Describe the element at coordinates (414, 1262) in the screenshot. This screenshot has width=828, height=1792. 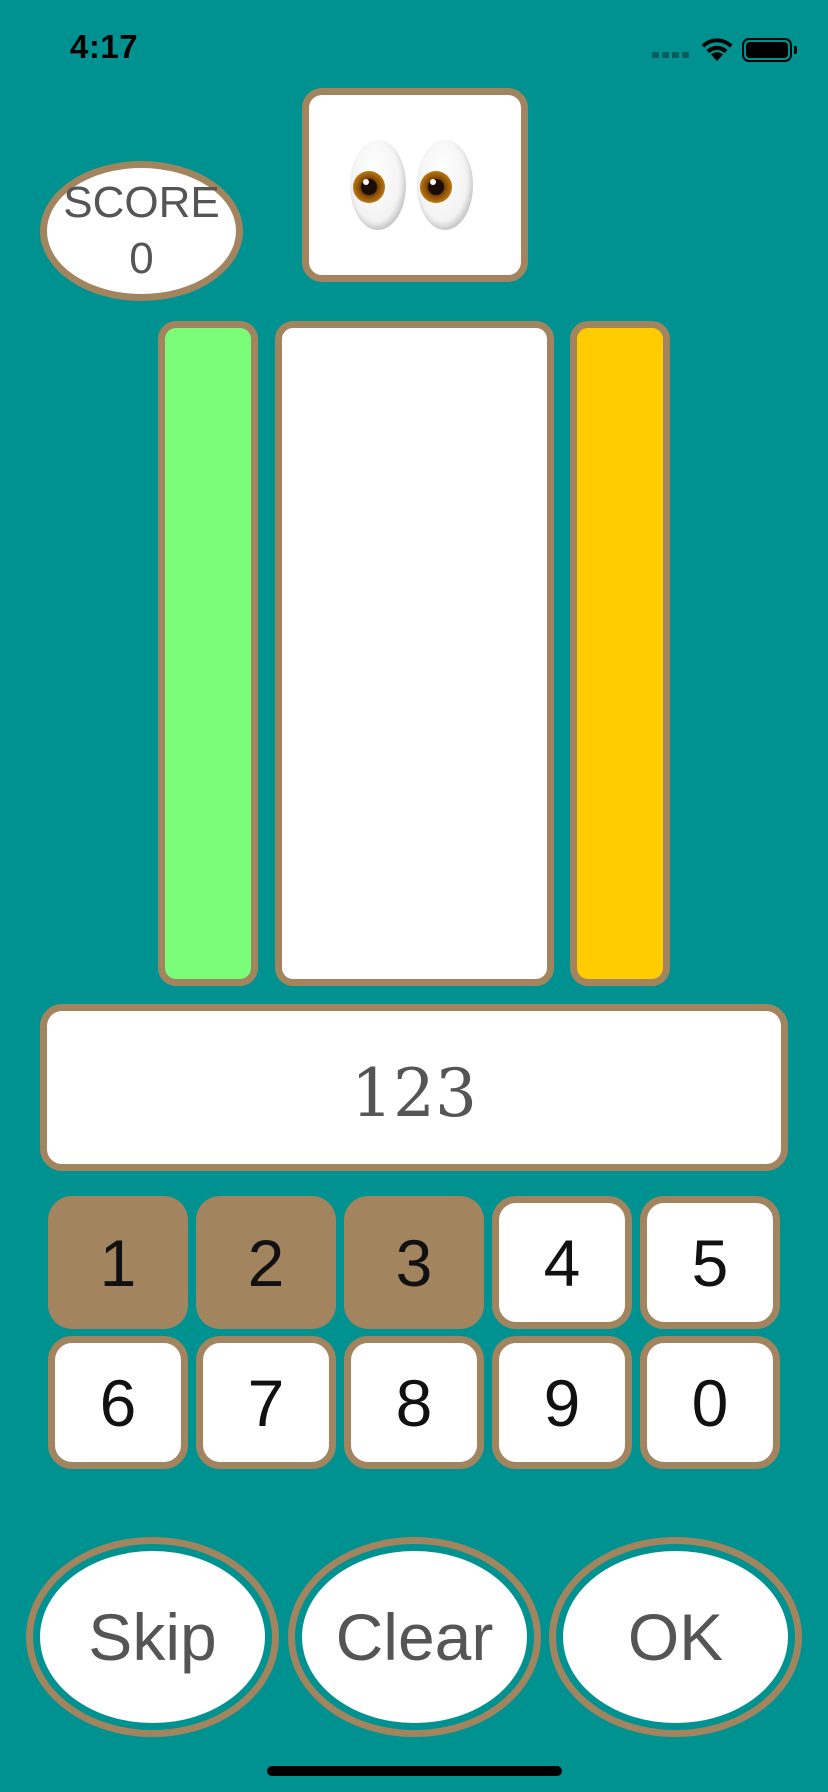
I see `key-3: 3` at that location.